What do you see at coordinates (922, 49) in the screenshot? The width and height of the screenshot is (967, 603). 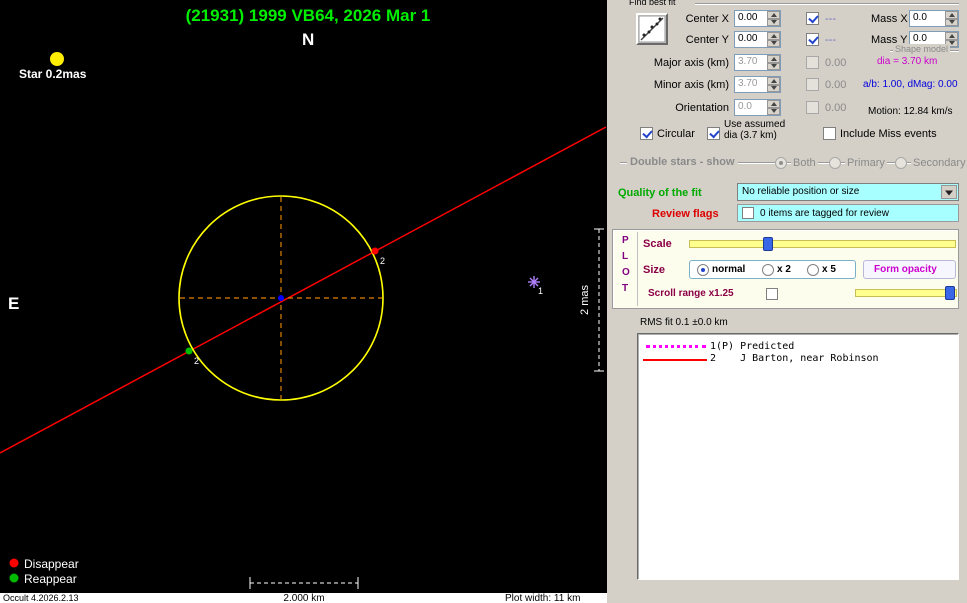 I see `shape-model-label: Shape model` at bounding box center [922, 49].